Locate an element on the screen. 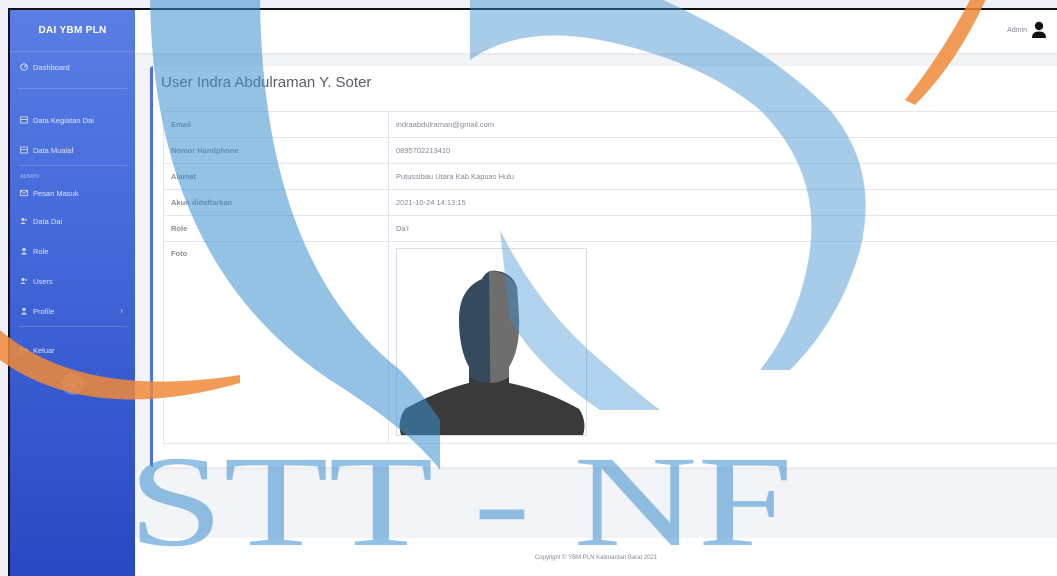 This screenshot has height=576, width=1057. row-value: 0895702213410 is located at coordinates (722, 150).